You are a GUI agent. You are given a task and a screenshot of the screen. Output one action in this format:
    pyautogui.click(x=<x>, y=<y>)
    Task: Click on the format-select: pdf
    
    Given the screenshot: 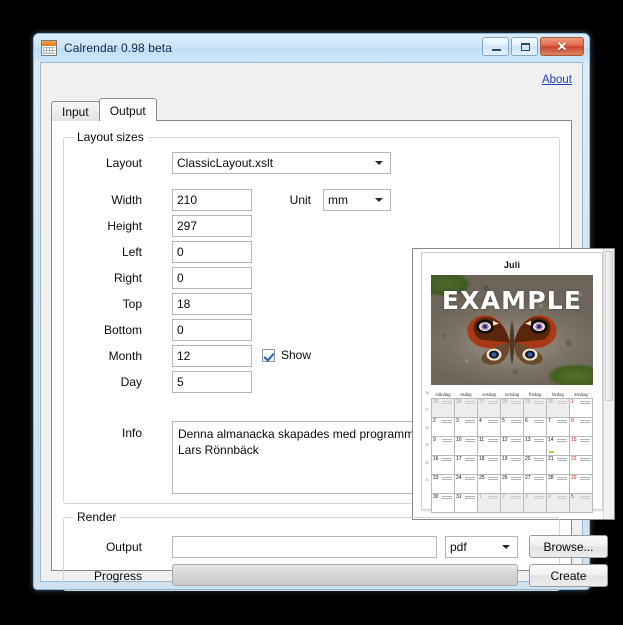 What is the action you would take?
    pyautogui.click(x=481, y=547)
    